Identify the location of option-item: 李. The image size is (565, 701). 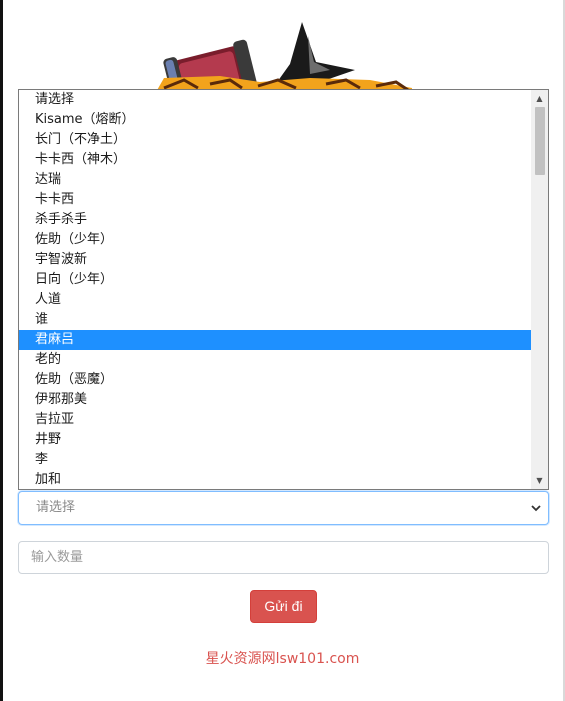
(275, 460).